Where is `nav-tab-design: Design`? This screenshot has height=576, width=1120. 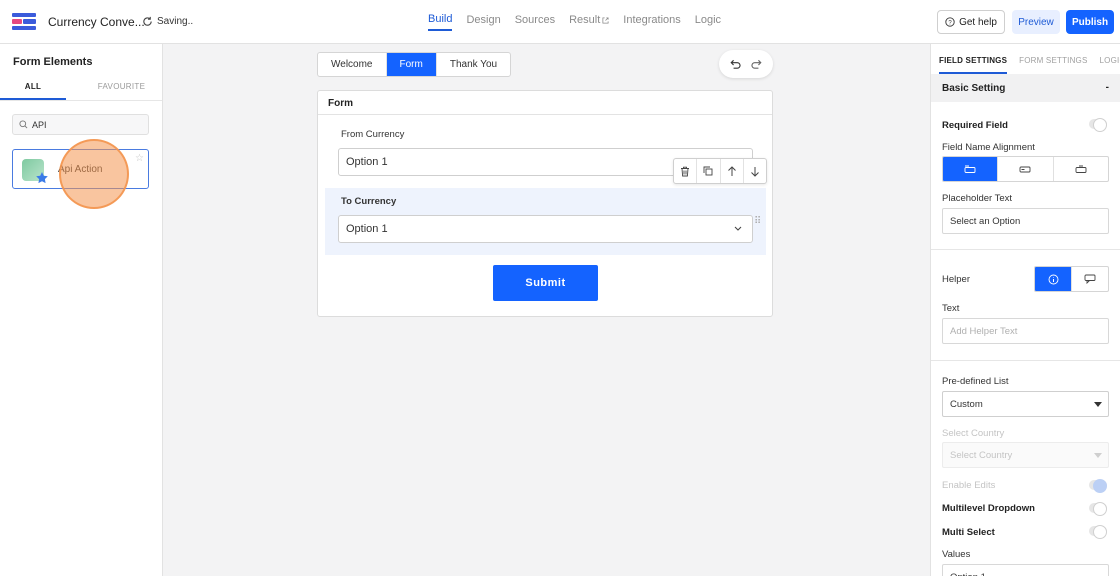 nav-tab-design: Design is located at coordinates (483, 22).